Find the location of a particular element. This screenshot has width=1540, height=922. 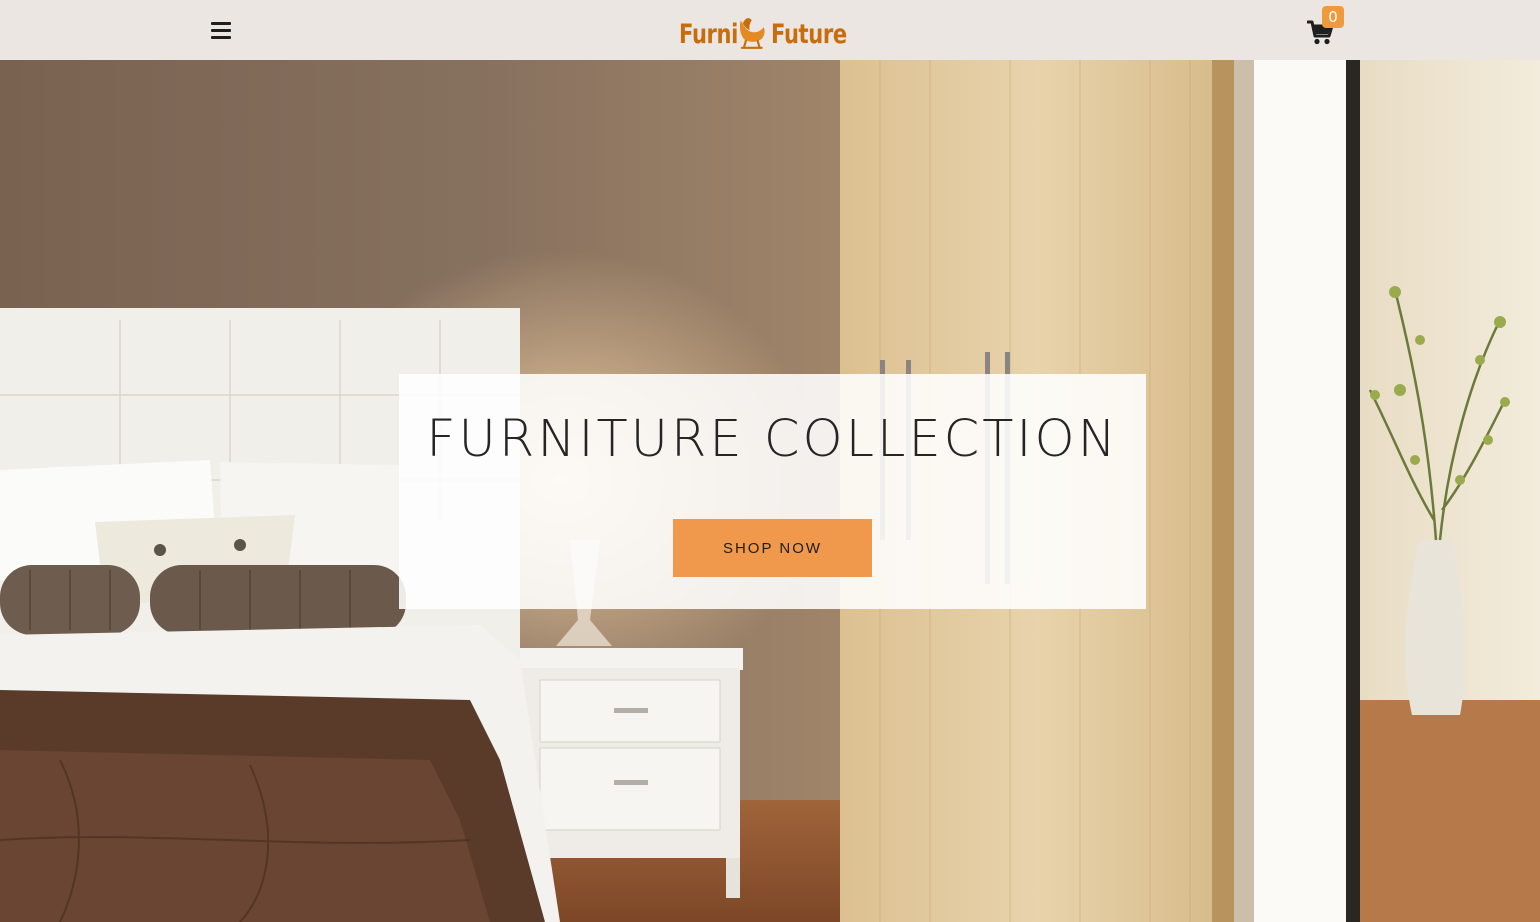

site-logo: Furni Future is located at coordinates (774, 34).